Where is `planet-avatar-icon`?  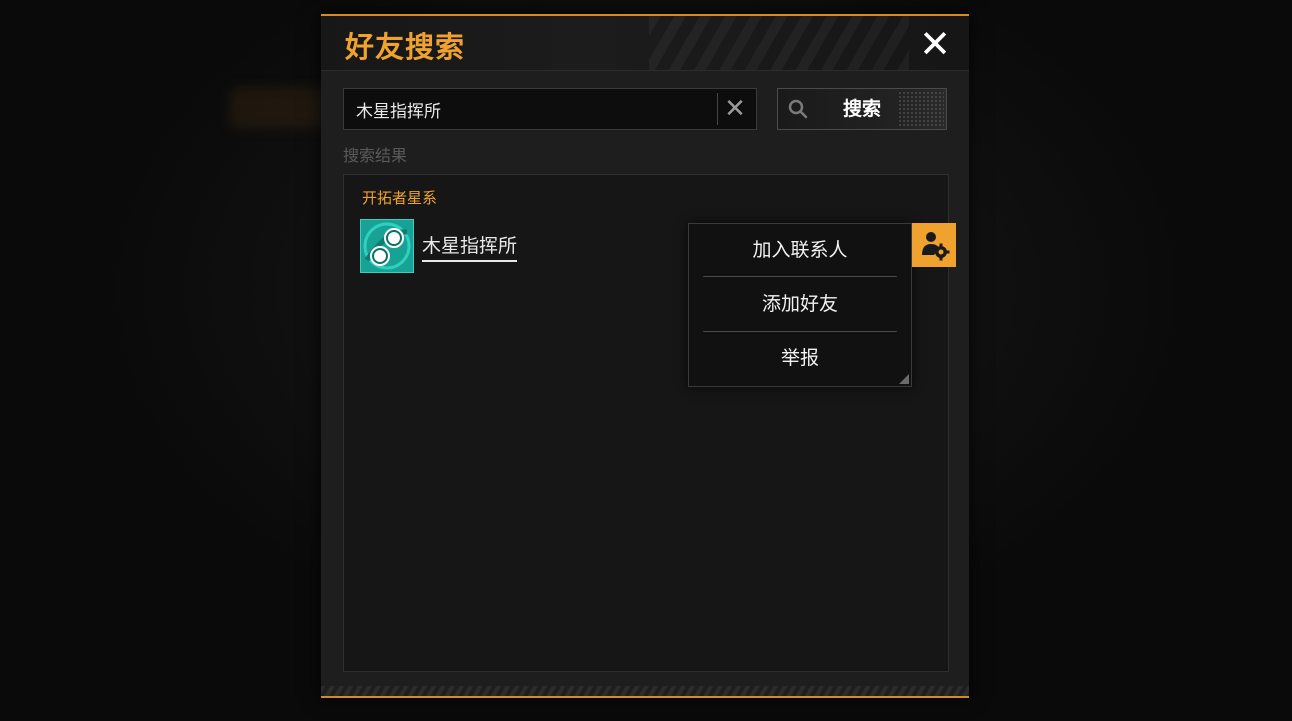 planet-avatar-icon is located at coordinates (387, 246).